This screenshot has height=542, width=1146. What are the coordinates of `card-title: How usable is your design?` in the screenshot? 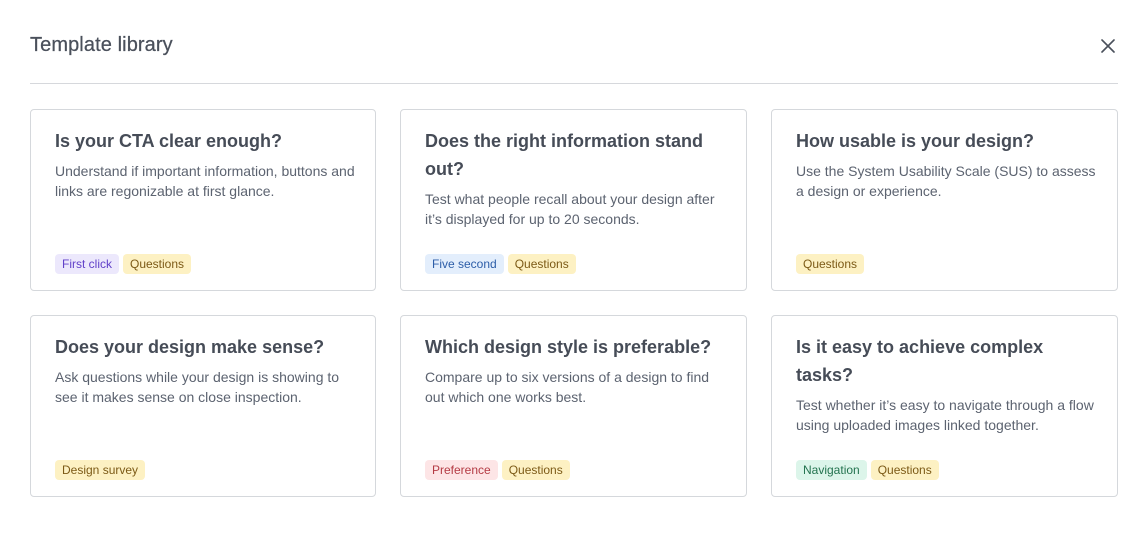 It's located at (915, 141).